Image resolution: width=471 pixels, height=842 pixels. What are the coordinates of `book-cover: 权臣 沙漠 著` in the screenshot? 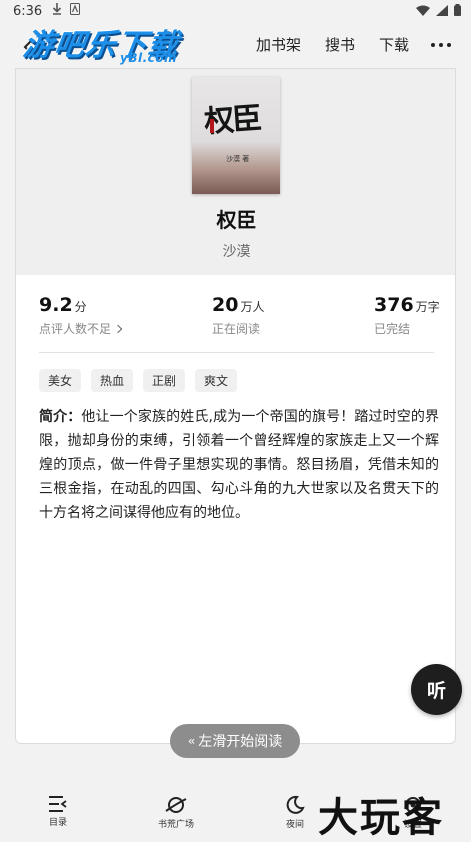 It's located at (236, 135).